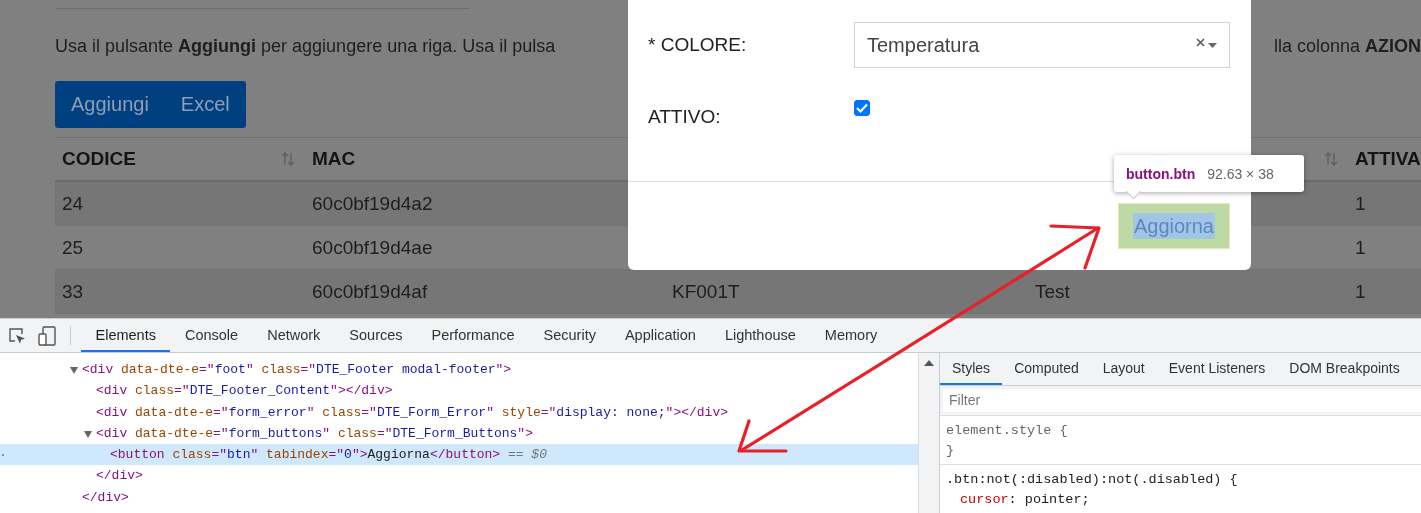 This screenshot has height=513, width=1421. What do you see at coordinates (1007, 431) in the screenshot?
I see `css-selector: element.style {` at bounding box center [1007, 431].